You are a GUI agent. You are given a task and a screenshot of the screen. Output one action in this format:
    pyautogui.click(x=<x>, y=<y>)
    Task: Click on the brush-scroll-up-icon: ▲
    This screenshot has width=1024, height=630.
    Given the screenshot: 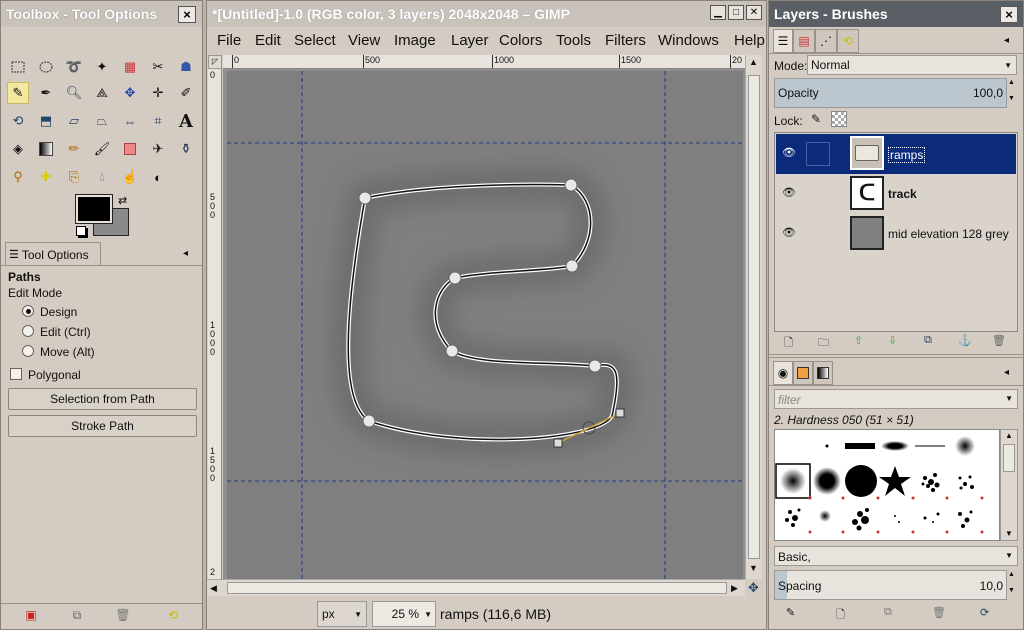 What is the action you would take?
    pyautogui.click(x=1009, y=435)
    